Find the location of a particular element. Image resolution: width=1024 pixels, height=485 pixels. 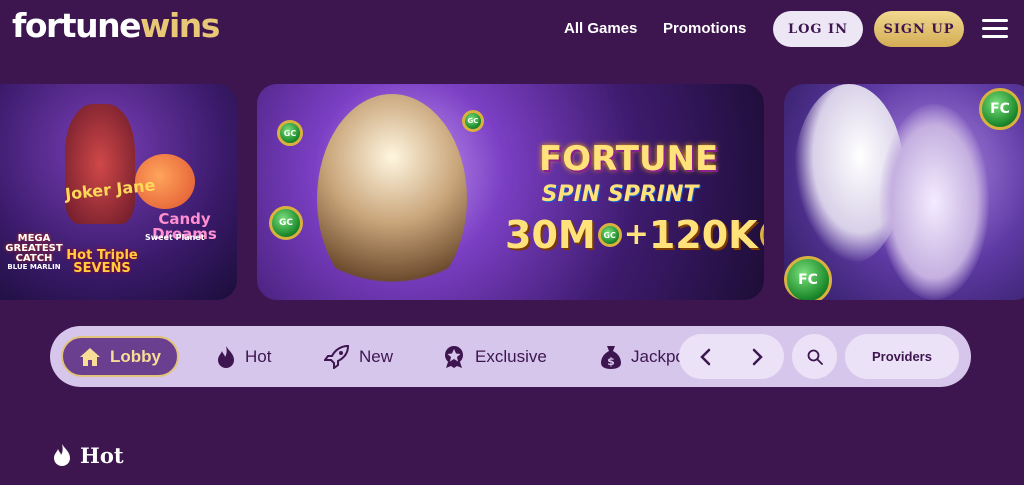

scroll-left-button is located at coordinates (705, 357).